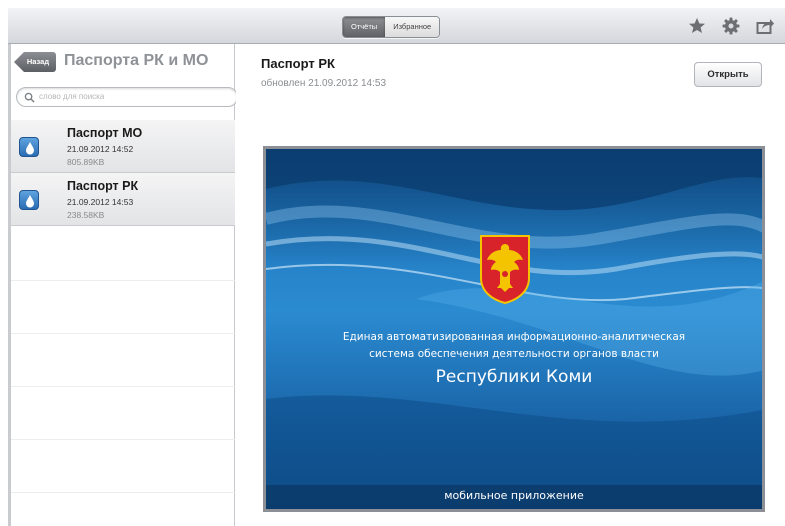  I want to click on sidebar-edge, so click(9, 285).